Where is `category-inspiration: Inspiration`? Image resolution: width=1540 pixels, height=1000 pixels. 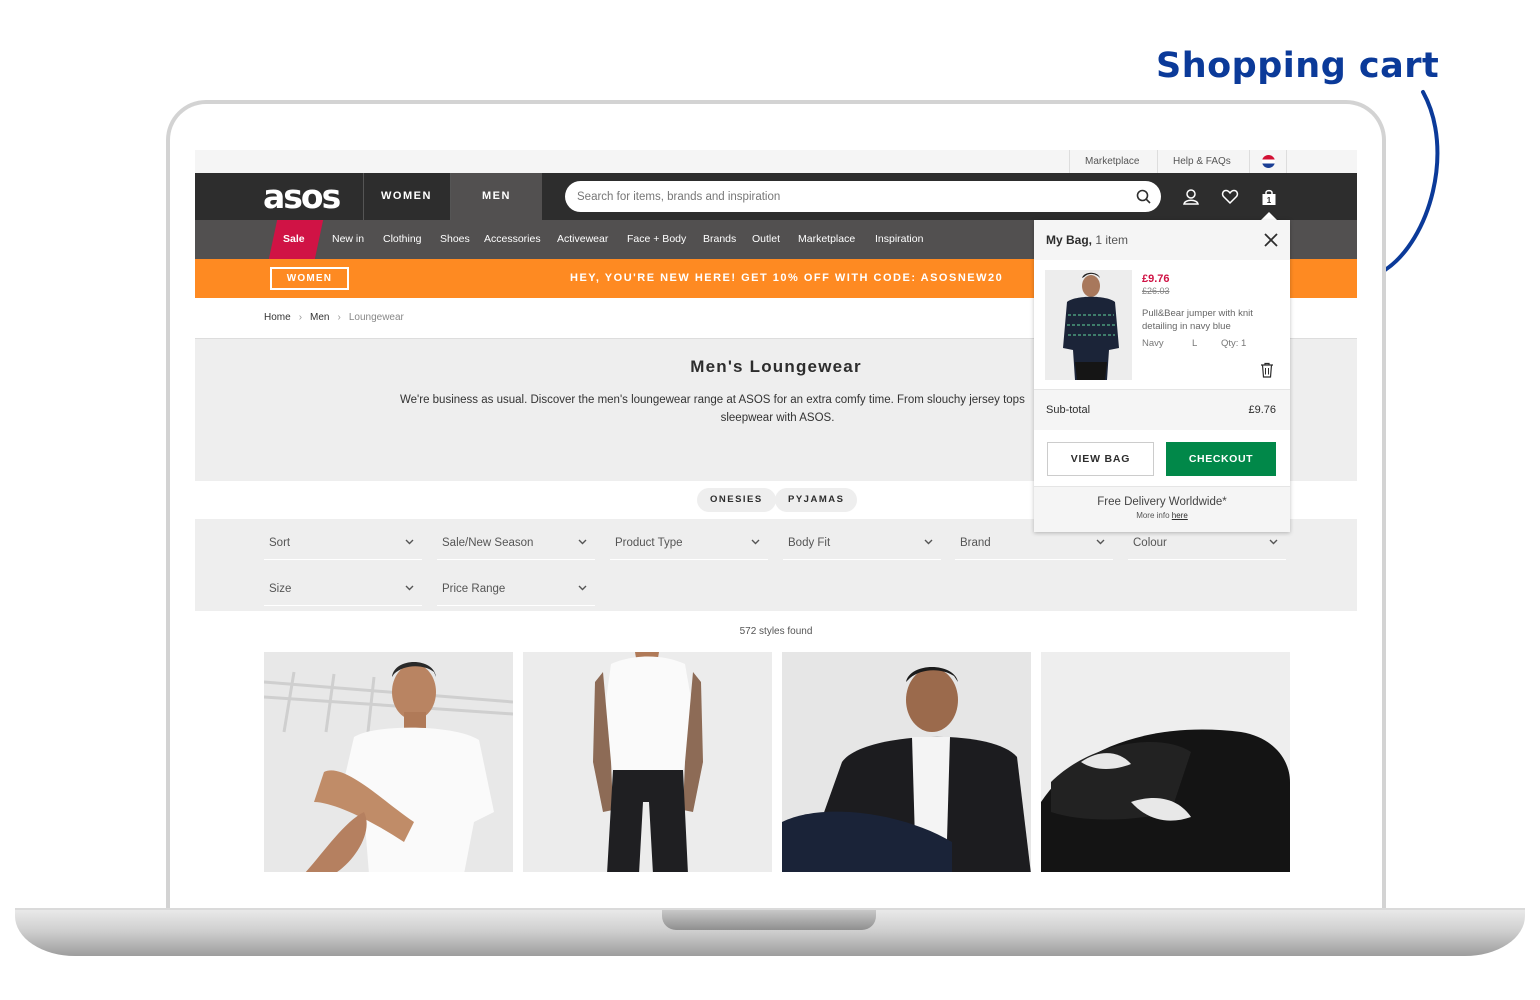 category-inspiration: Inspiration is located at coordinates (899, 239).